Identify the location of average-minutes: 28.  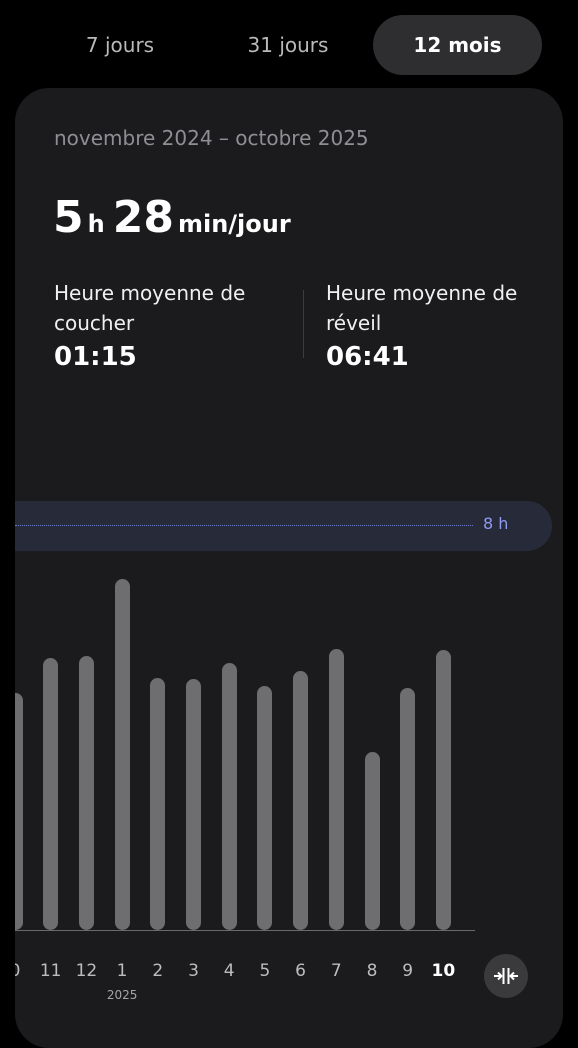
(143, 217).